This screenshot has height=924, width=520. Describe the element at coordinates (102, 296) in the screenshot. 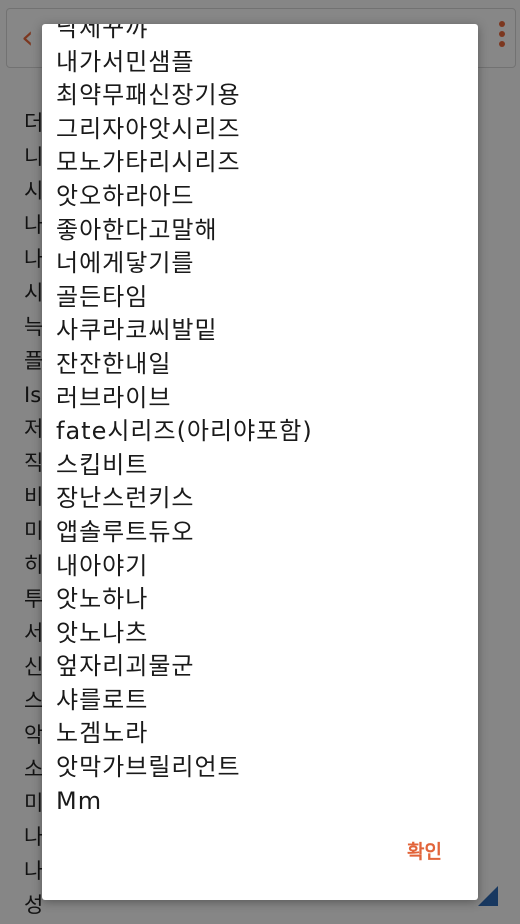

I see `list-item: 골든타임` at that location.